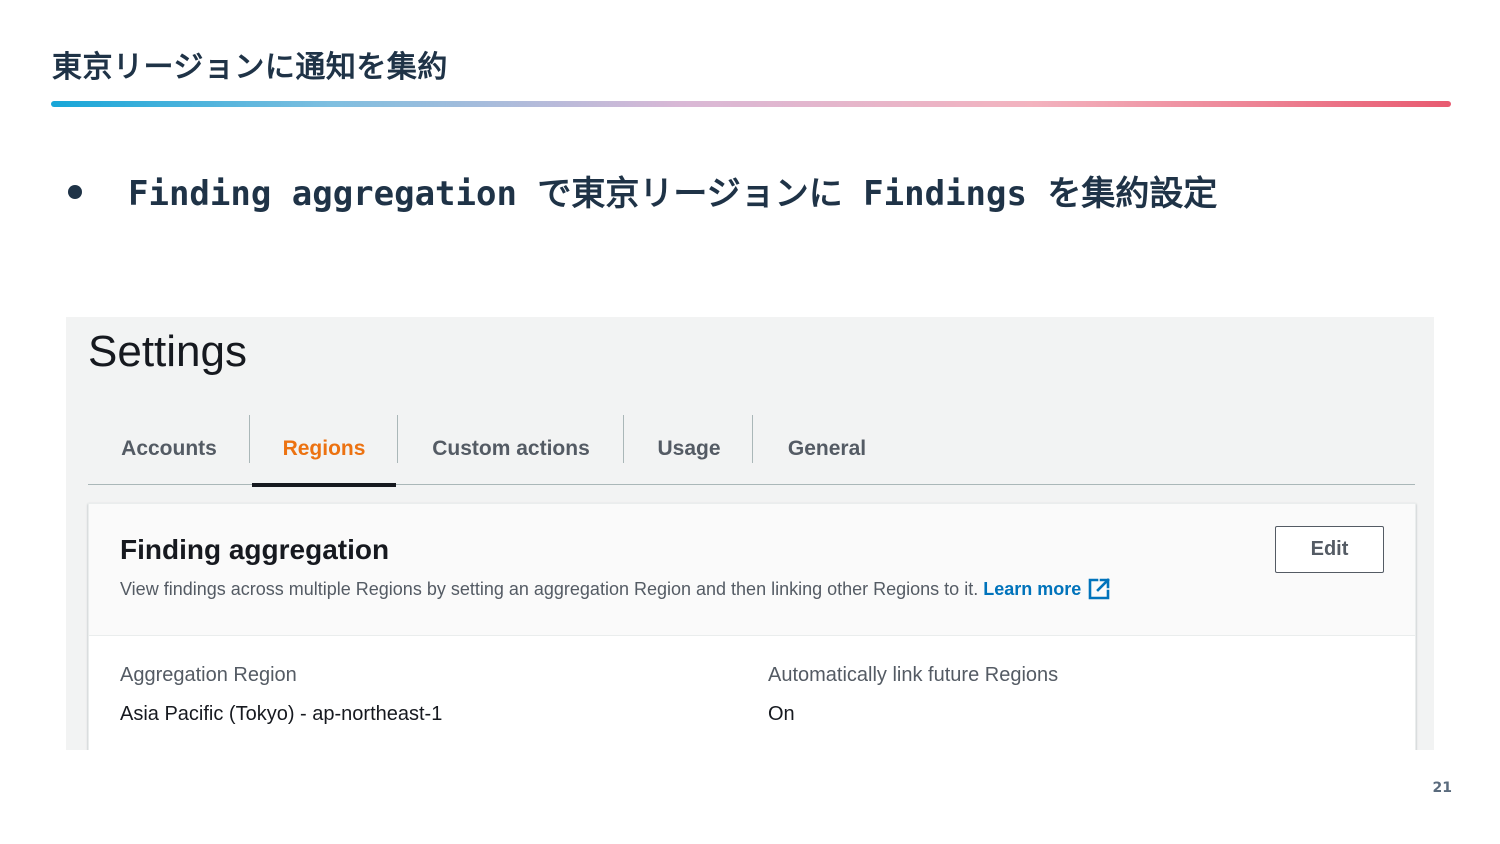 This screenshot has width=1500, height=844. I want to click on aggregation-region-label: Aggregation Region, so click(208, 675).